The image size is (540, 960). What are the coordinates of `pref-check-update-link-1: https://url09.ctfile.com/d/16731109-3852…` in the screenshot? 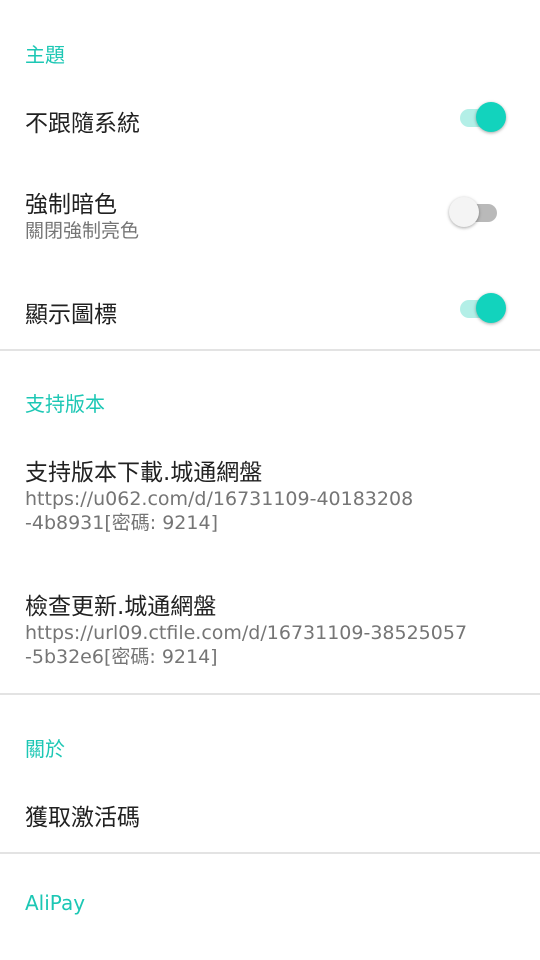 It's located at (246, 633).